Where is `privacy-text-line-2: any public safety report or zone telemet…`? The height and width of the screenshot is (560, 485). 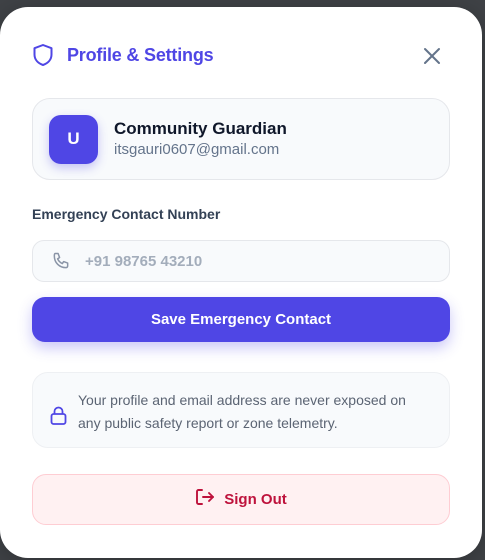
privacy-text-line-2: any public safety report or zone telemet… is located at coordinates (208, 423).